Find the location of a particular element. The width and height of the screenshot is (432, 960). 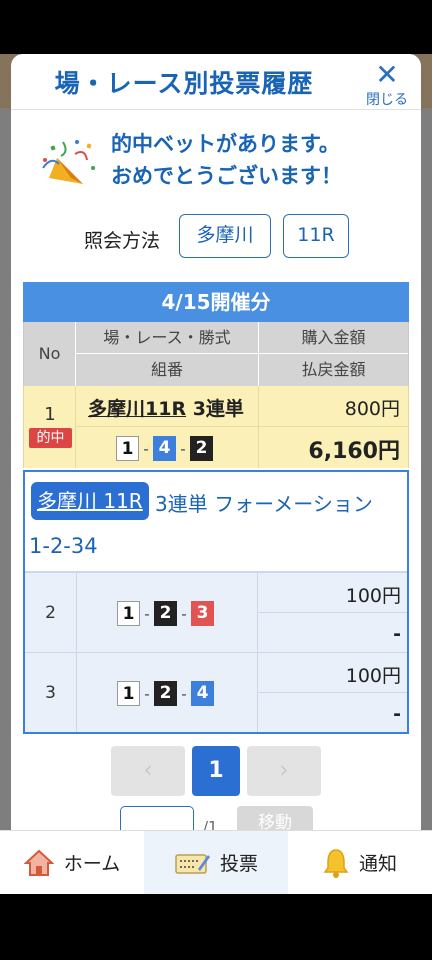

row-amount-cell: 800円 6,160円 is located at coordinates (333, 427).